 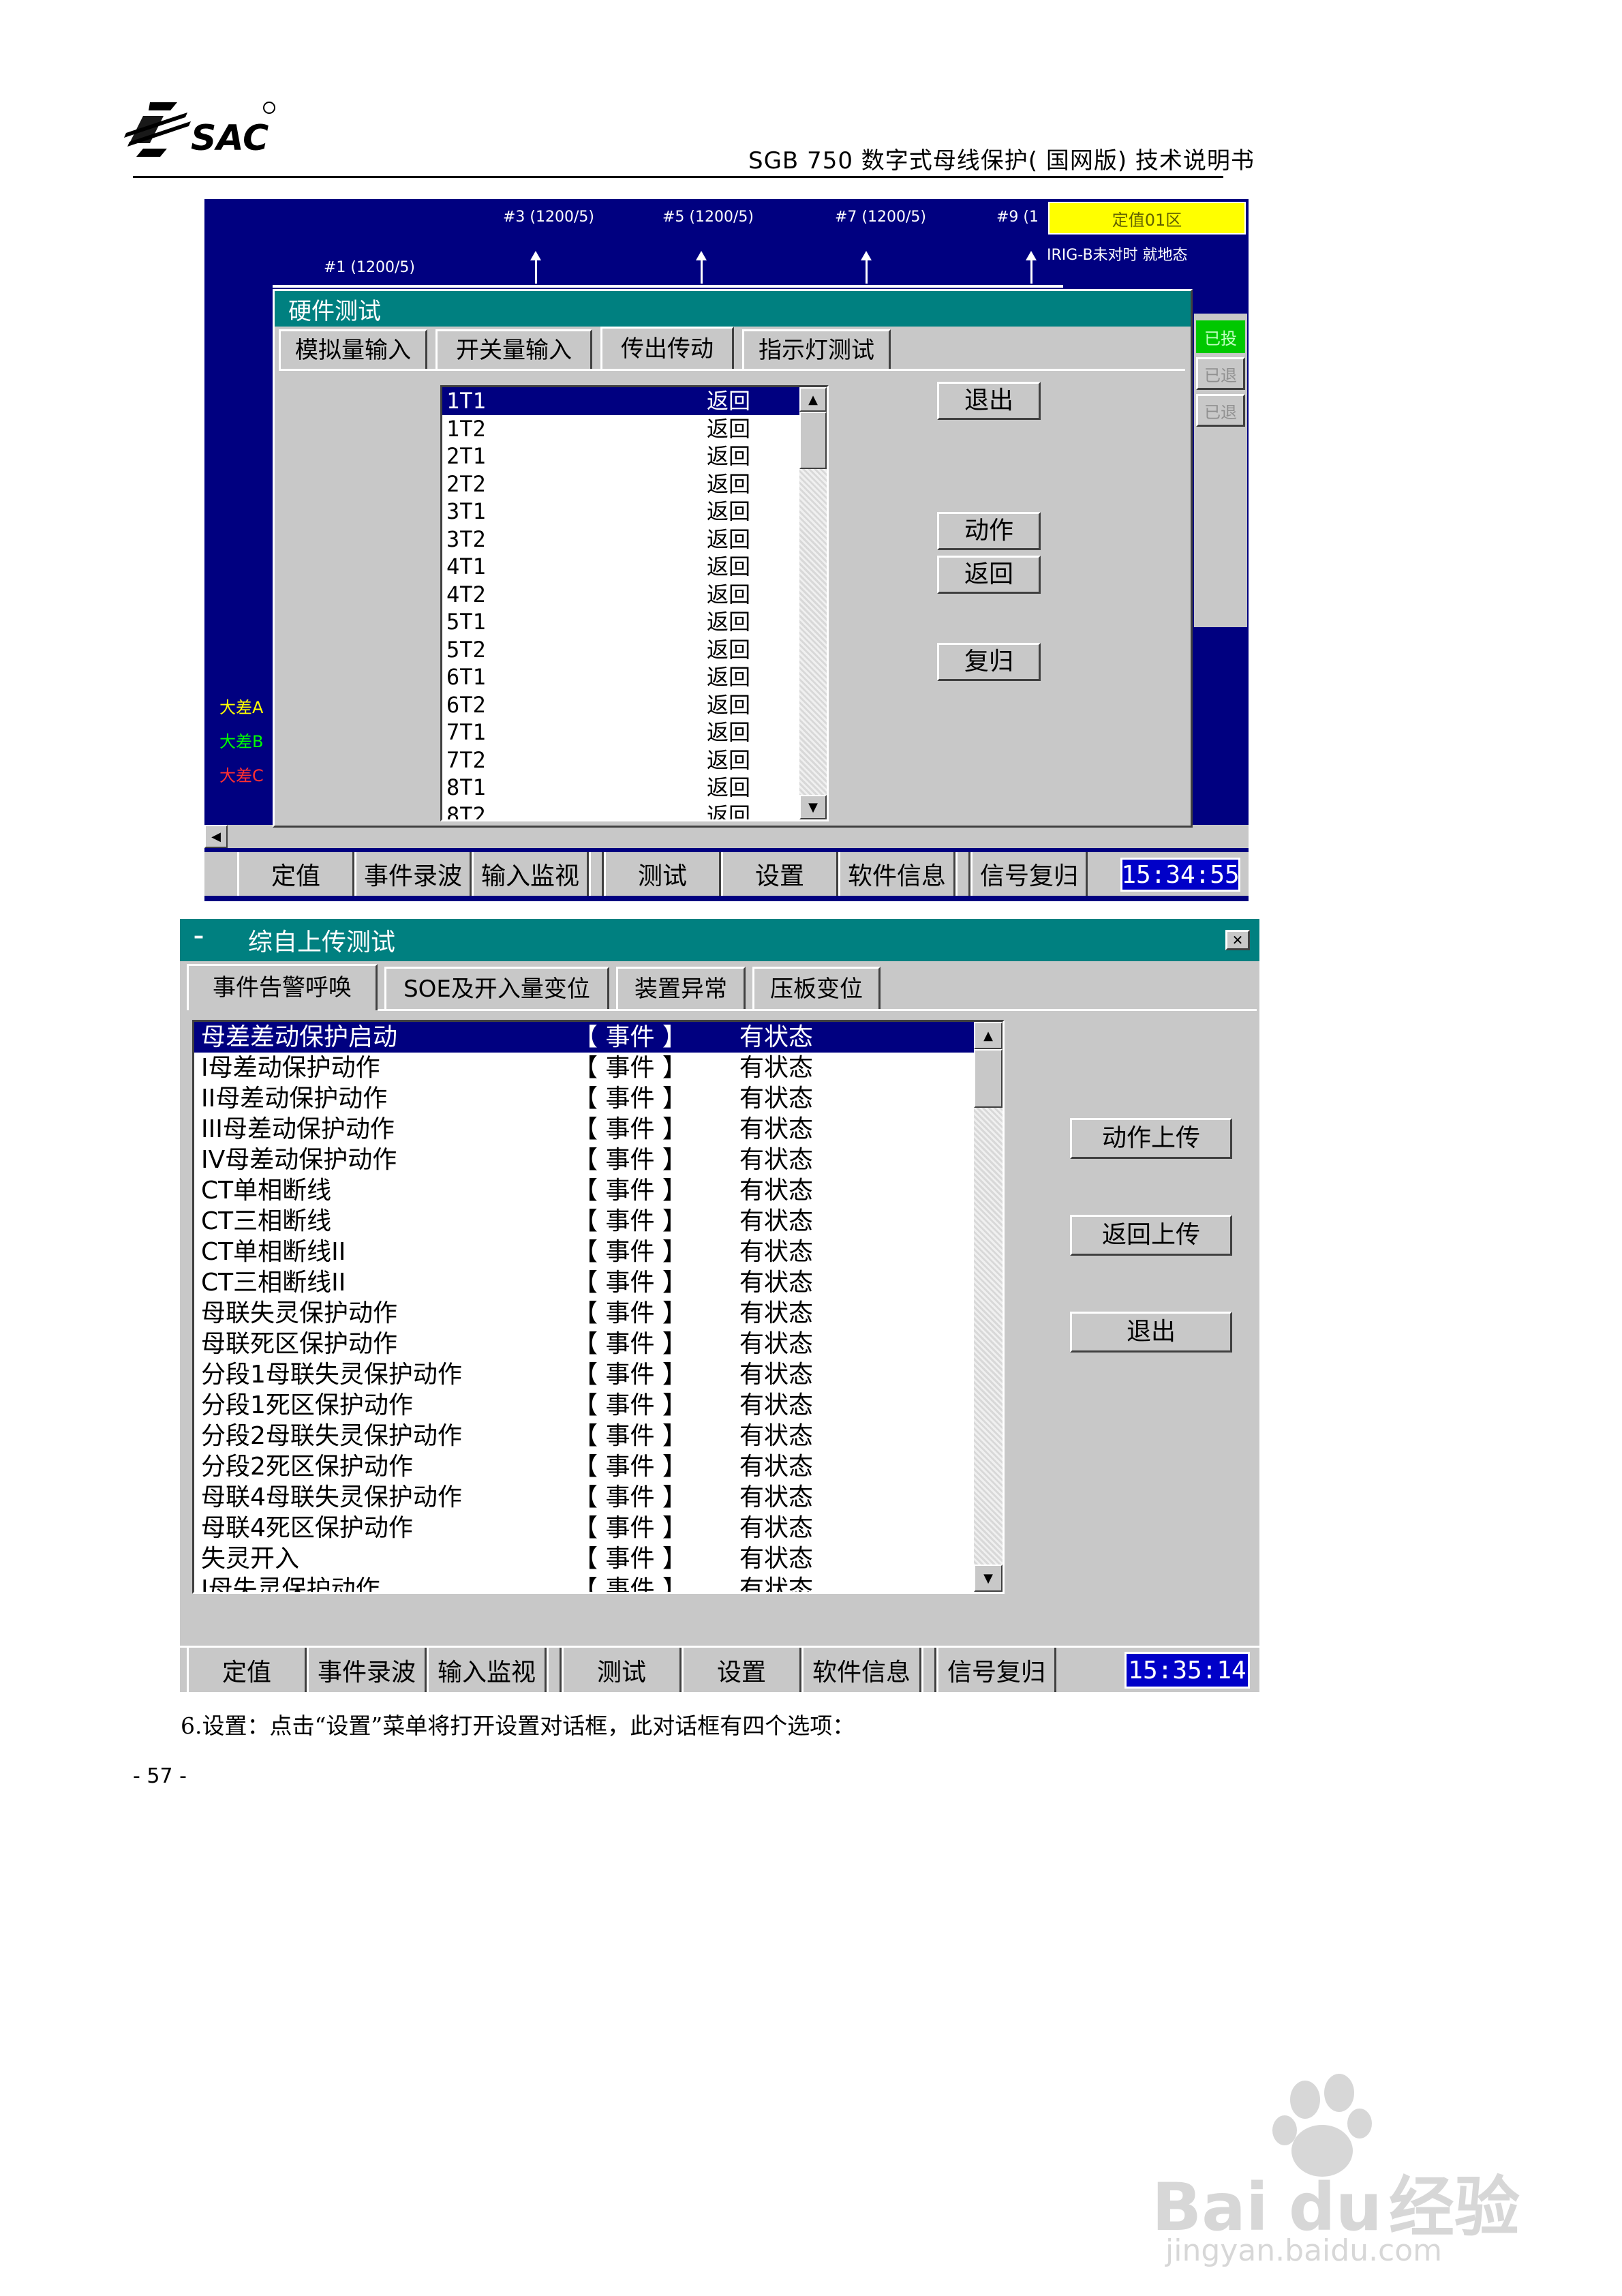 What do you see at coordinates (681, 988) in the screenshot?
I see `tab-device-abnormal: 装置异常` at bounding box center [681, 988].